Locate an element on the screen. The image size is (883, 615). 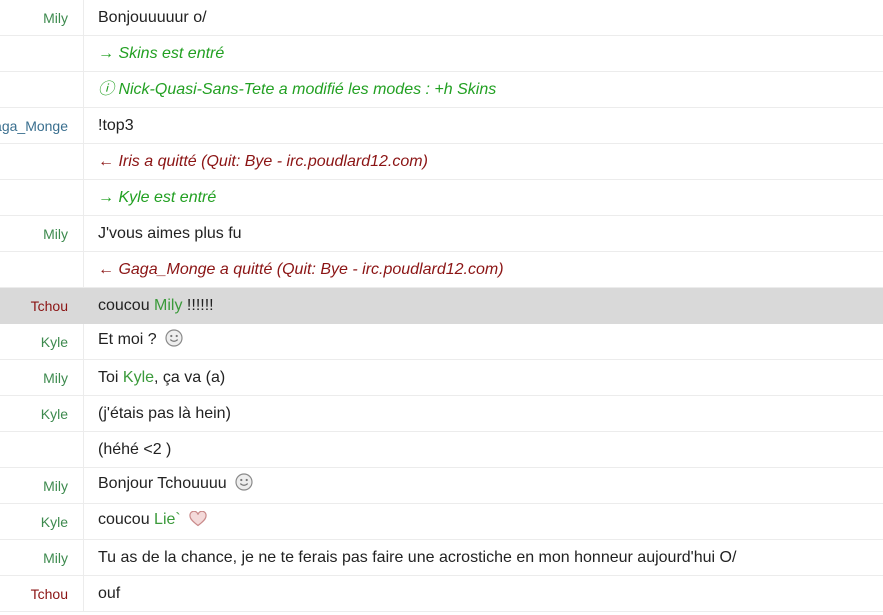
message-text: (j'étais pas là hein) is located at coordinates (157, 414).